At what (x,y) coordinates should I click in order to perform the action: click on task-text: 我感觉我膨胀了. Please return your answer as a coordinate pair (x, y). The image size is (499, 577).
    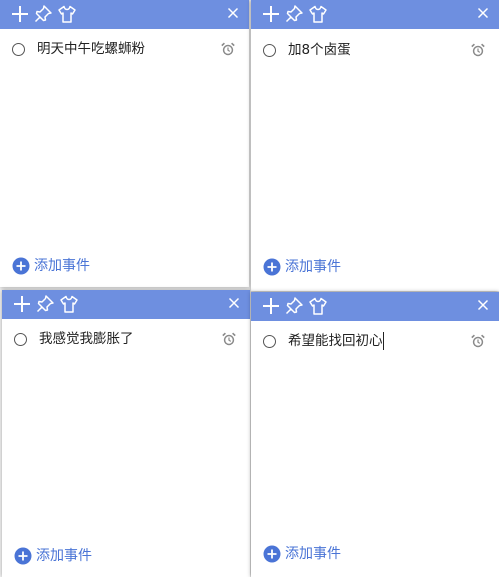
    Looking at the image, I should click on (86, 339).